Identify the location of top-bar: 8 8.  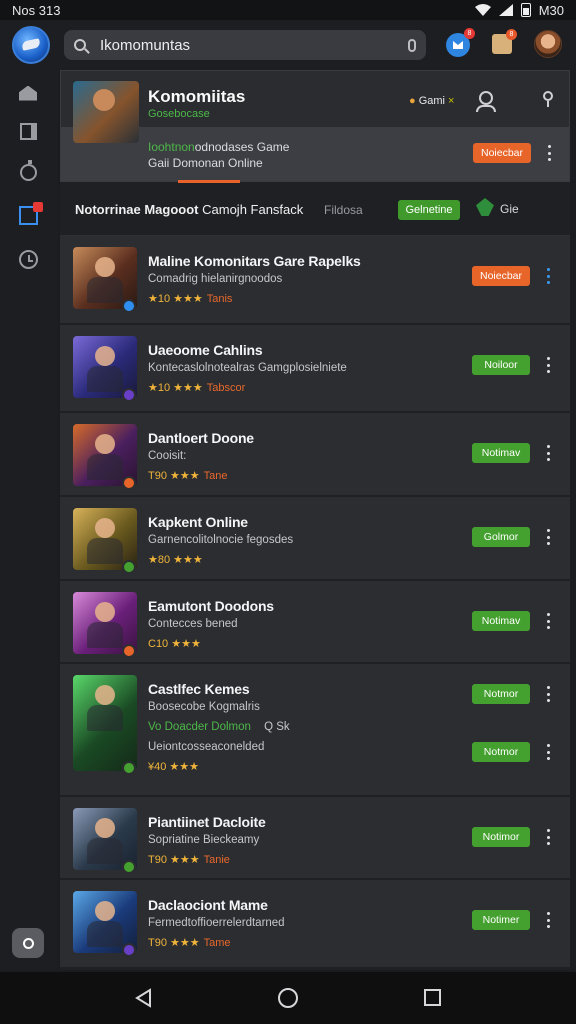
(288, 45).